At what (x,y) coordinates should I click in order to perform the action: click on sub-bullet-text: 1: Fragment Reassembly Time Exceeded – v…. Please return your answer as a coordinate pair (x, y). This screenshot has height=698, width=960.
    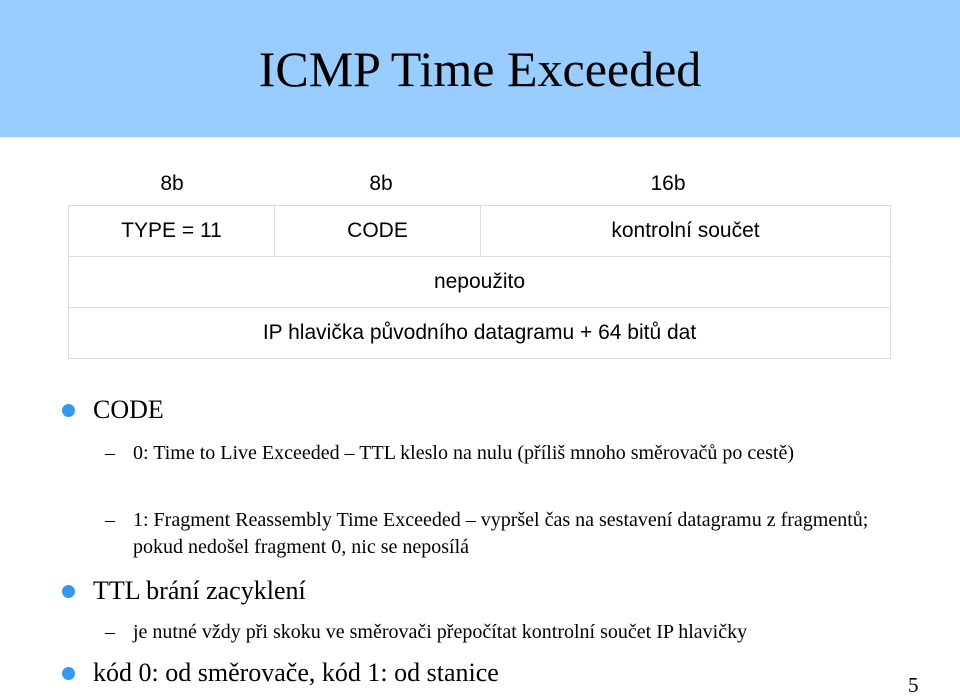
    Looking at the image, I should click on (501, 533).